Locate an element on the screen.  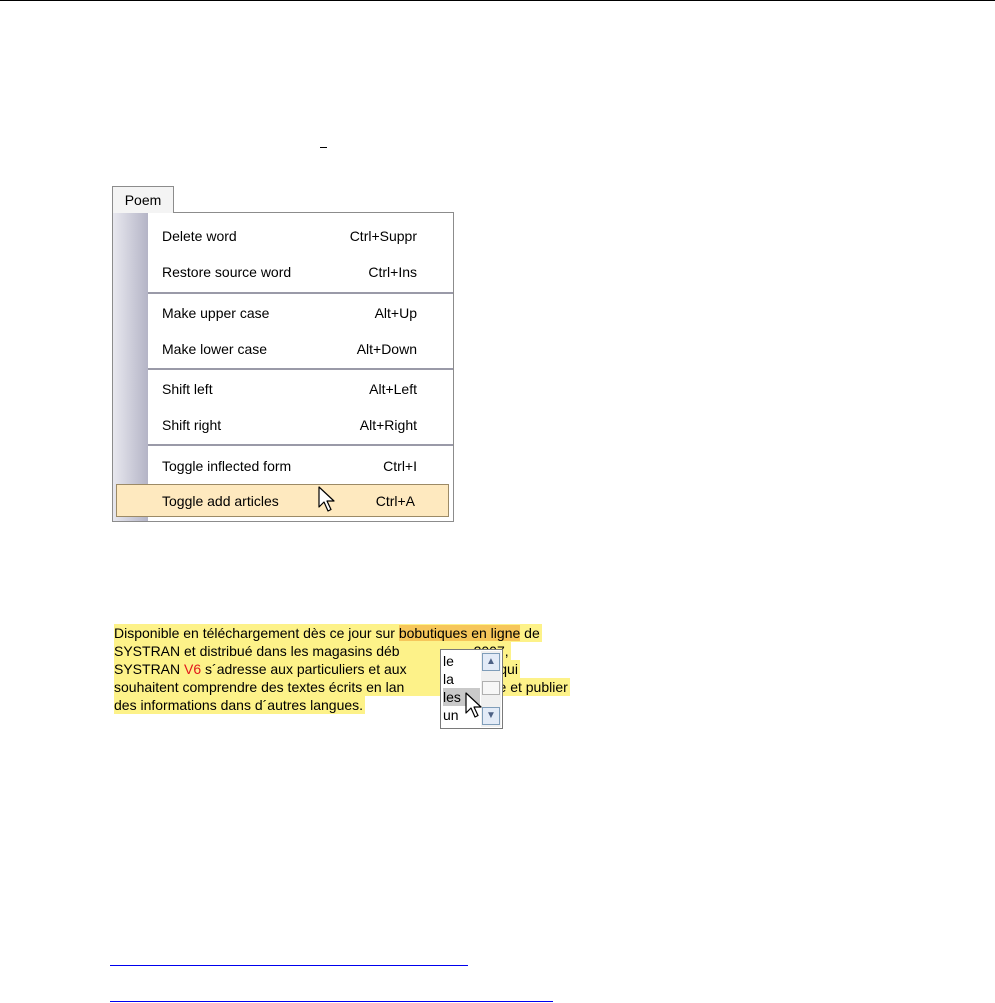
menu-item-label: Toggle add articles is located at coordinates (220, 501).